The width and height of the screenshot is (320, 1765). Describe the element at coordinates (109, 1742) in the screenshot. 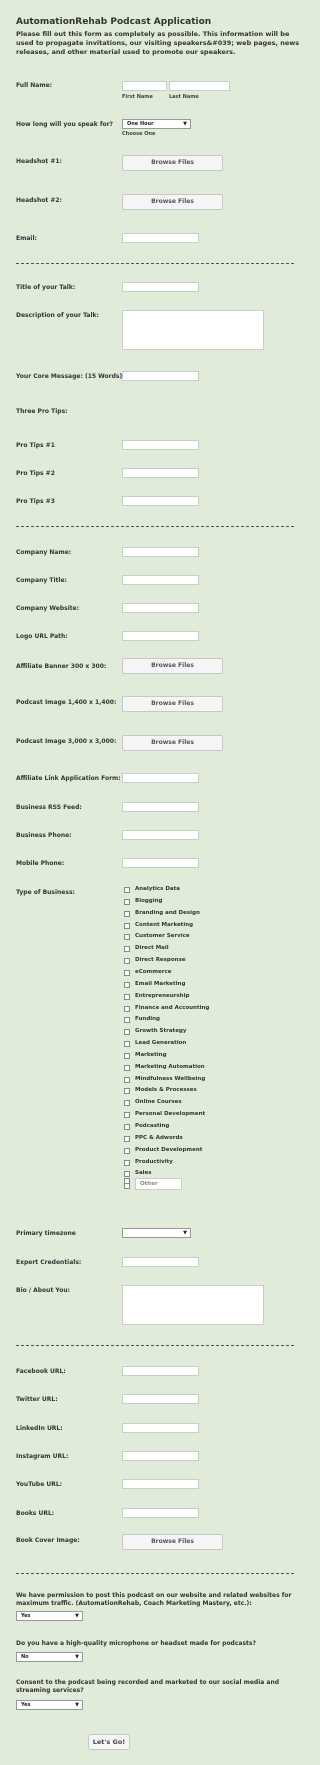

I see `submit-button: Let's Go!` at that location.